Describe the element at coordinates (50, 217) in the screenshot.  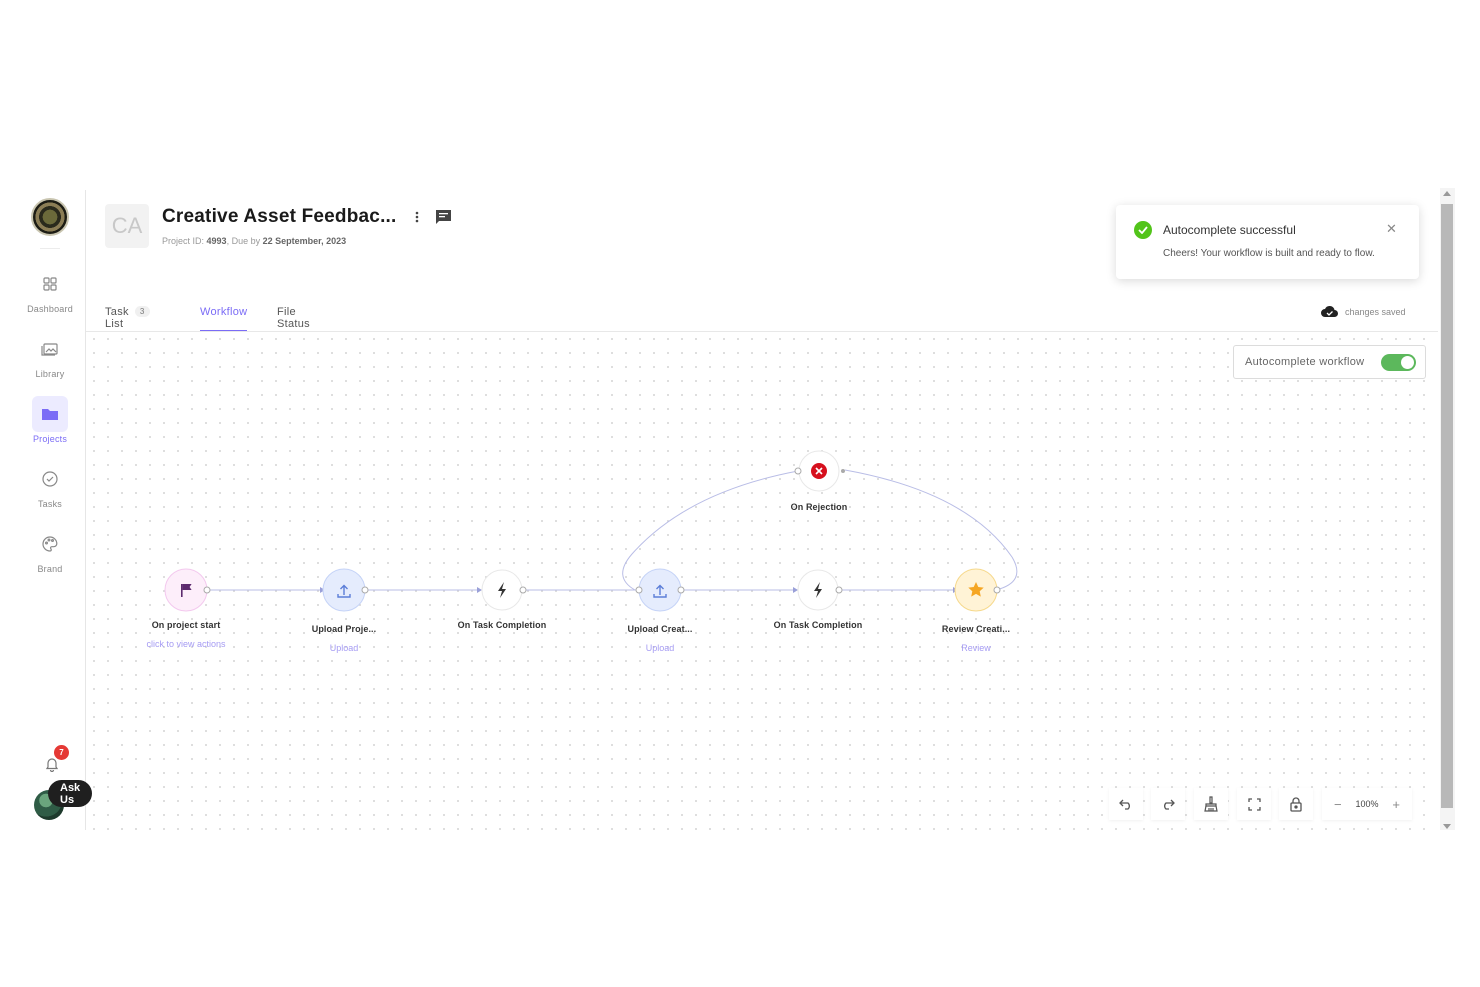
I see `brand-logo` at that location.